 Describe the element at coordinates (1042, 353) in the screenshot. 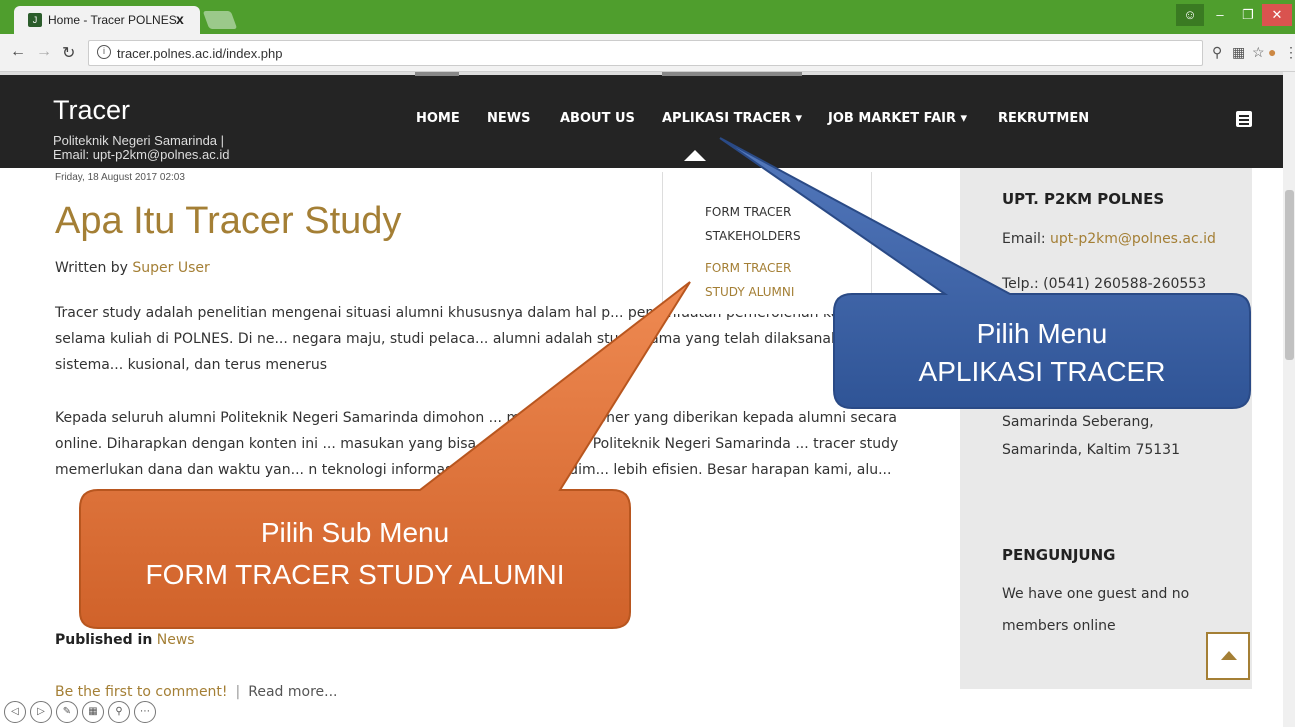

I see `callout-blue-text: Pilih Menu APLIKASI TRACER` at that location.